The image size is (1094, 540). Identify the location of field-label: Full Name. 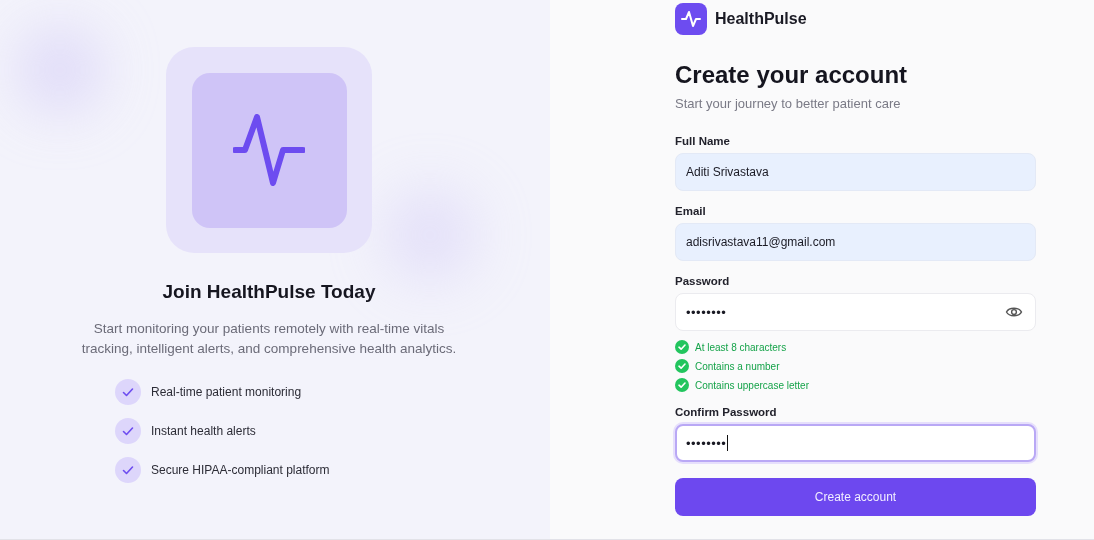
(703, 141).